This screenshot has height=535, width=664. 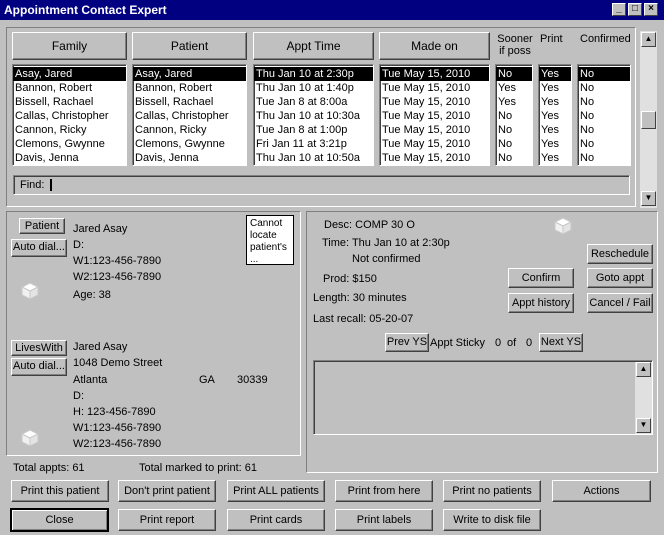 What do you see at coordinates (59, 520) in the screenshot?
I see `close-button: Close` at bounding box center [59, 520].